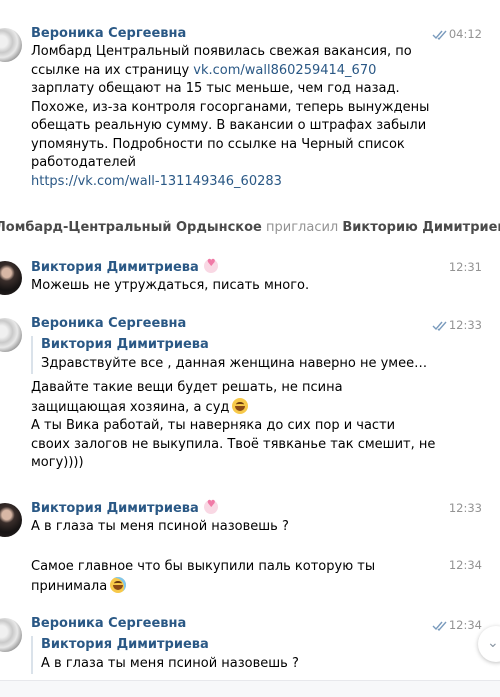 This screenshot has height=697, width=500. I want to click on message-time: 12:31, so click(465, 267).